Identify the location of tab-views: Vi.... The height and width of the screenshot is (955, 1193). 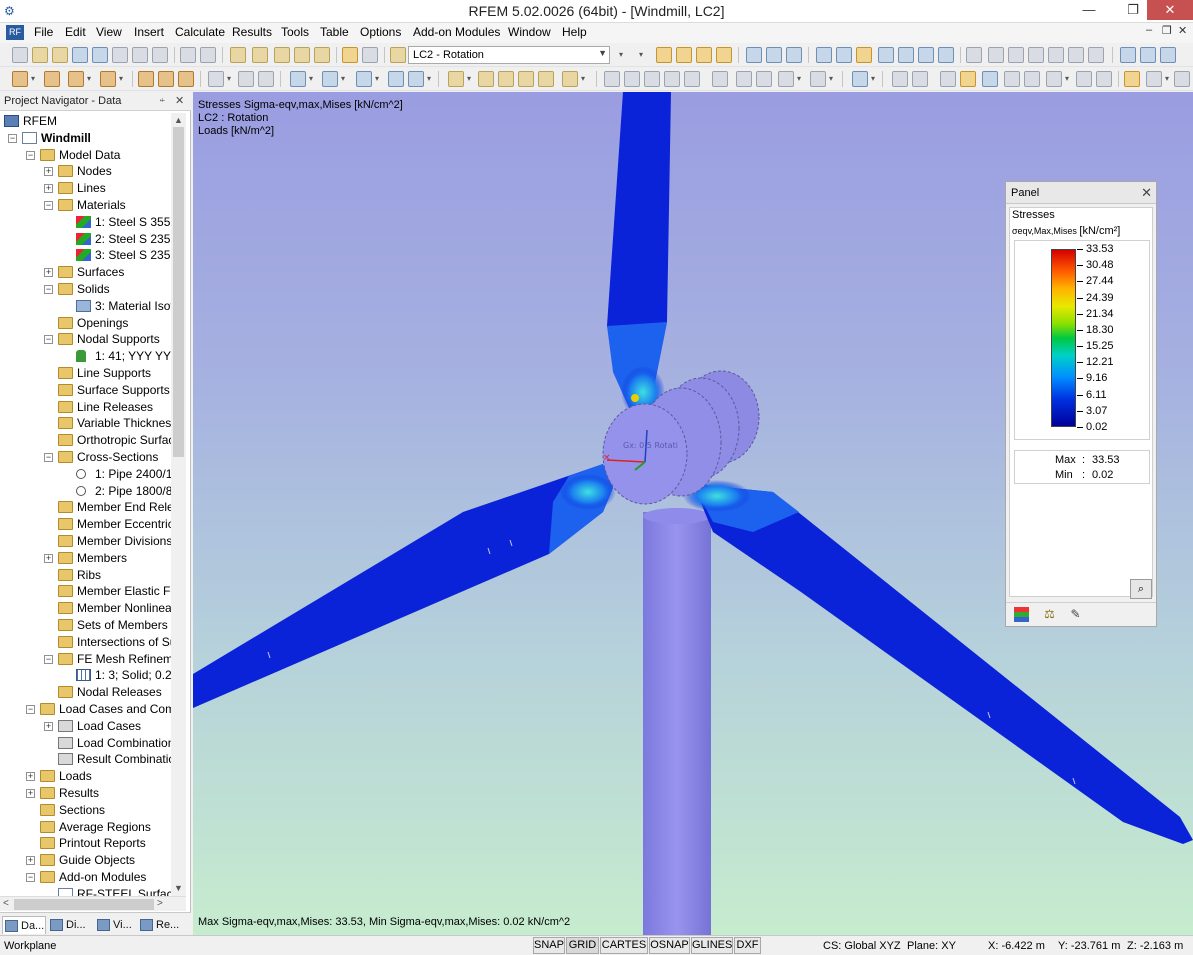
(116, 925).